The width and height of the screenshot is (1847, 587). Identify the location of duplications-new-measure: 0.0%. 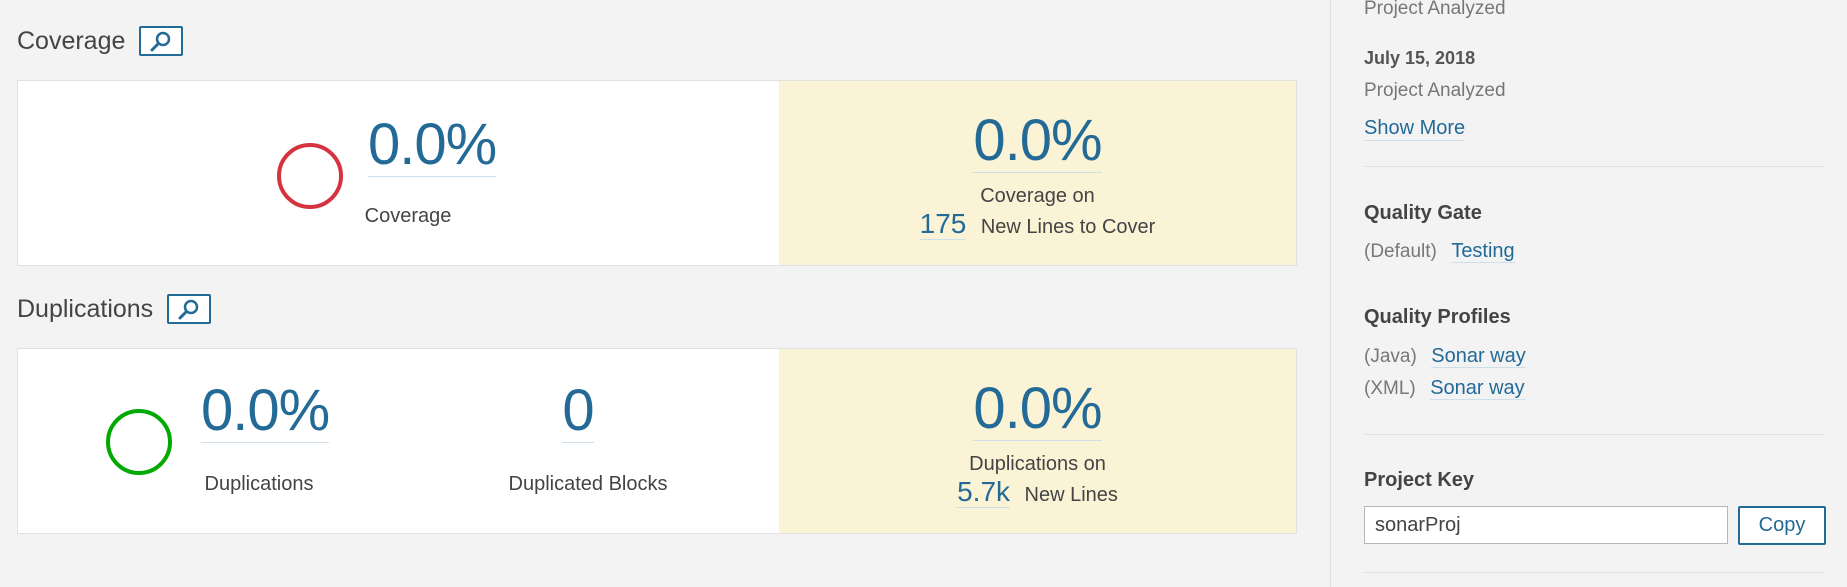
(1037, 409).